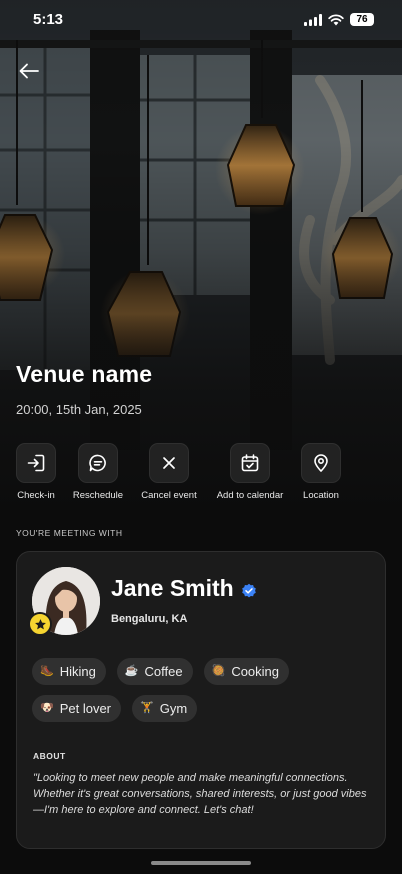  What do you see at coordinates (250, 495) in the screenshot?
I see `action-label: Add to calendar` at bounding box center [250, 495].